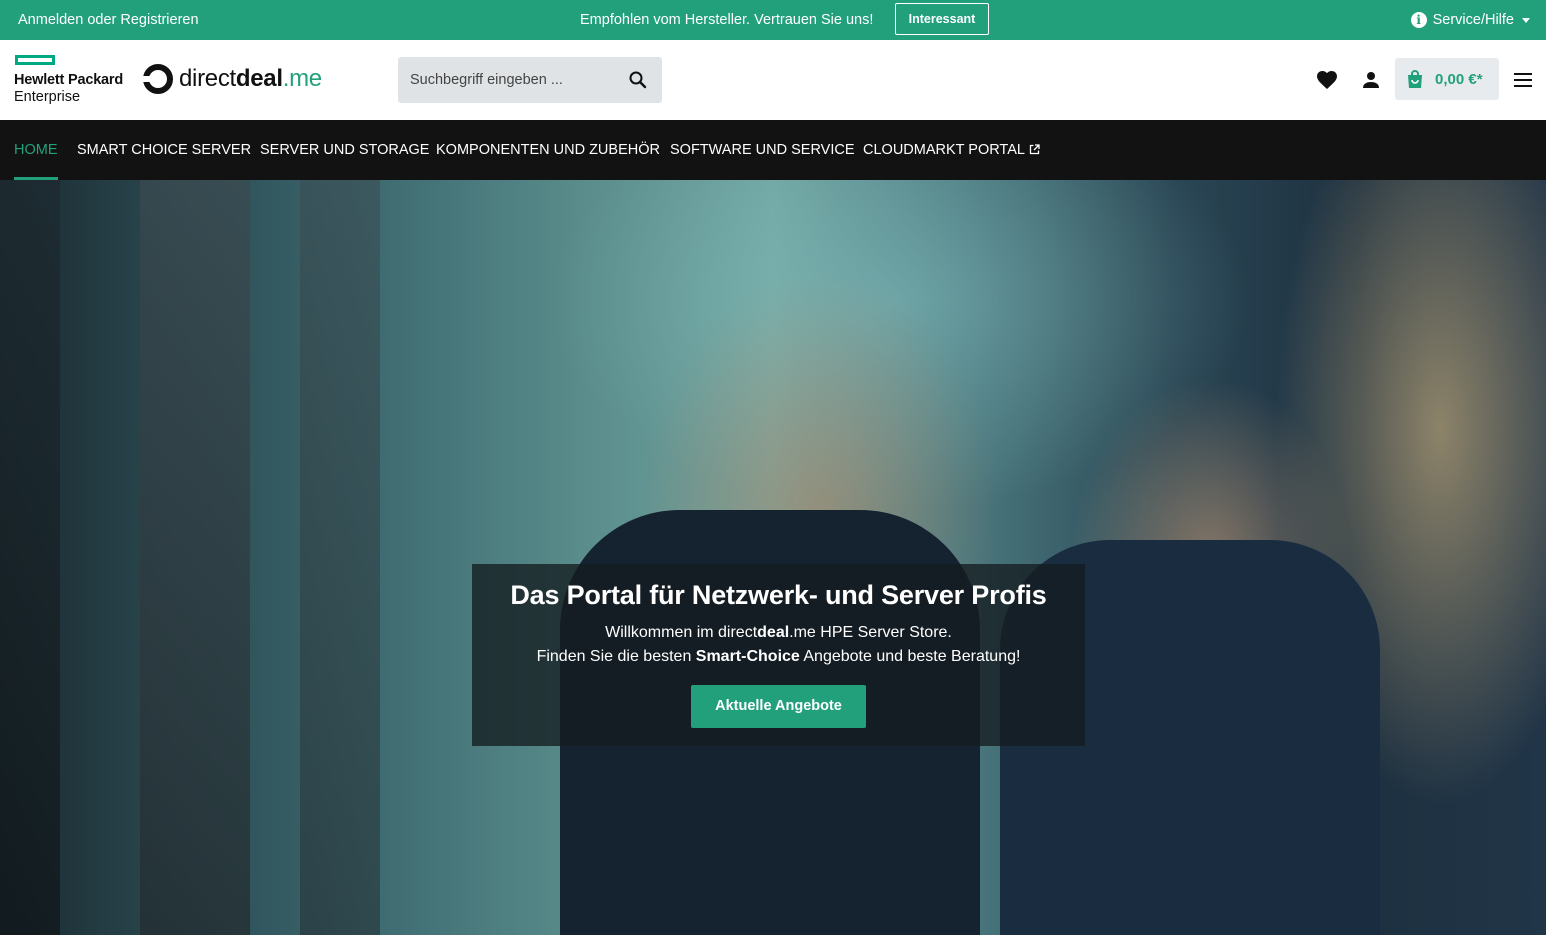 Image resolution: width=1546 pixels, height=935 pixels. What do you see at coordinates (548, 150) in the screenshot?
I see `nav-item-komponenten-und-zubehoer: KOMPONENTEN UND ZUBEHÖR` at bounding box center [548, 150].